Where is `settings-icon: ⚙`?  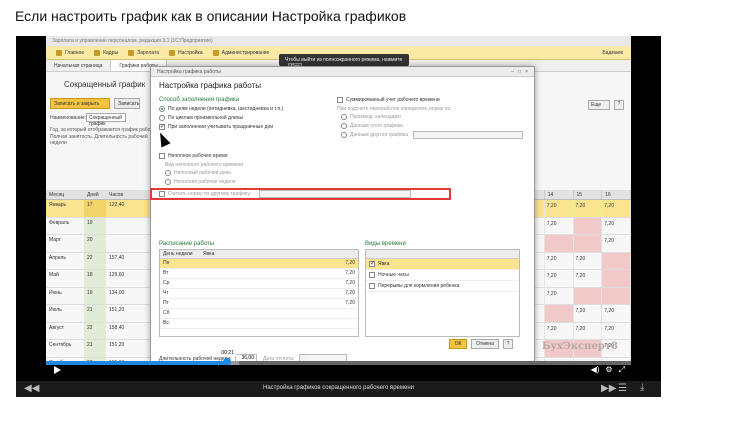
settings-icon: ⚙ is located at coordinates (608, 369).